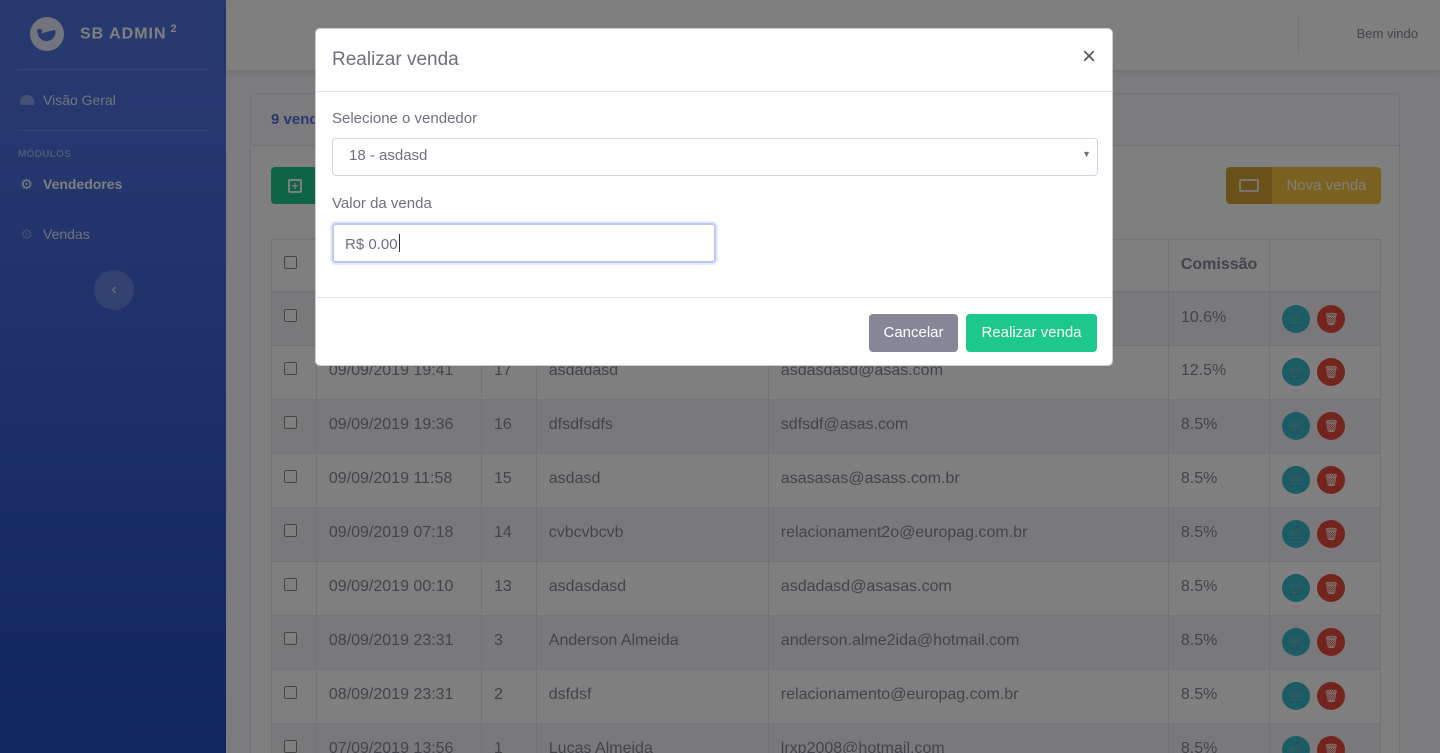 The width and height of the screenshot is (1440, 753). What do you see at coordinates (382, 203) in the screenshot?
I see `value-label: Valor da venda` at bounding box center [382, 203].